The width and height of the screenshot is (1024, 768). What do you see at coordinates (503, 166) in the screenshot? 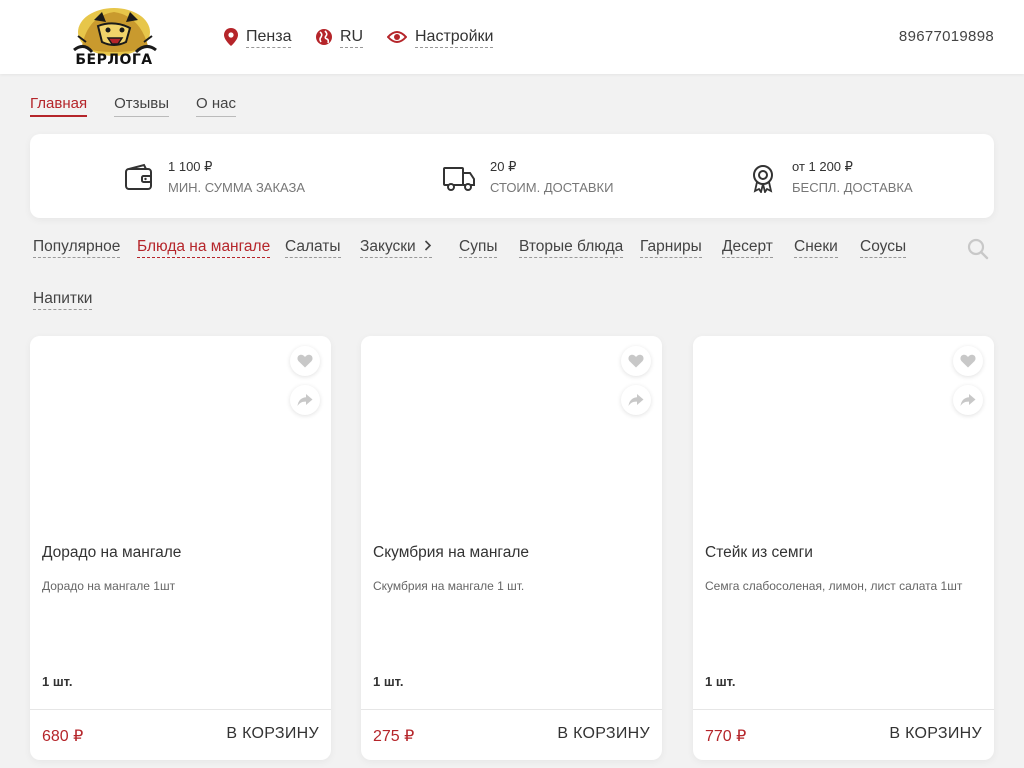
I see `delivery-cost-value: 20 ₽` at bounding box center [503, 166].